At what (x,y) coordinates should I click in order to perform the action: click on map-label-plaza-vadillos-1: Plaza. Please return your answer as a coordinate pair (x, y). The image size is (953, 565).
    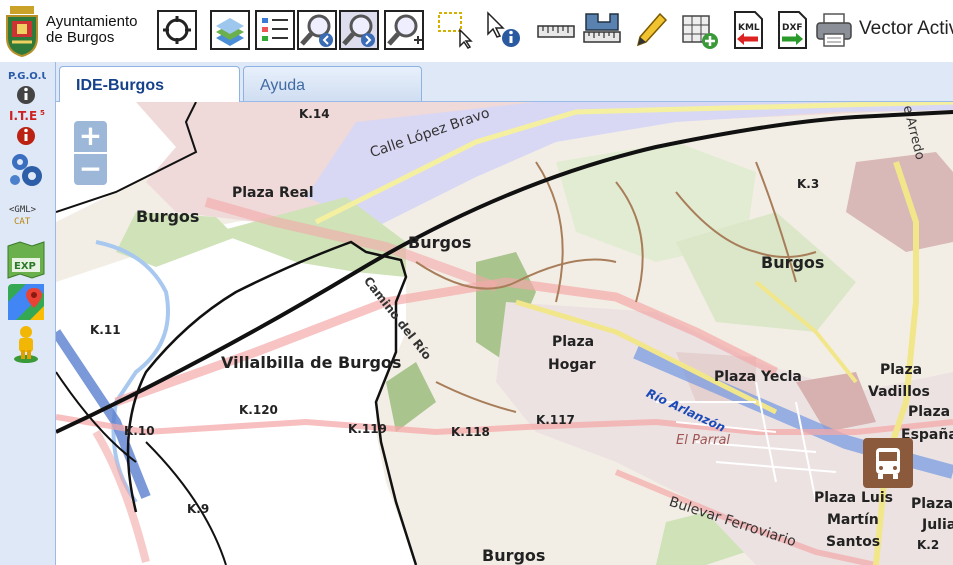
    Looking at the image, I should click on (901, 370).